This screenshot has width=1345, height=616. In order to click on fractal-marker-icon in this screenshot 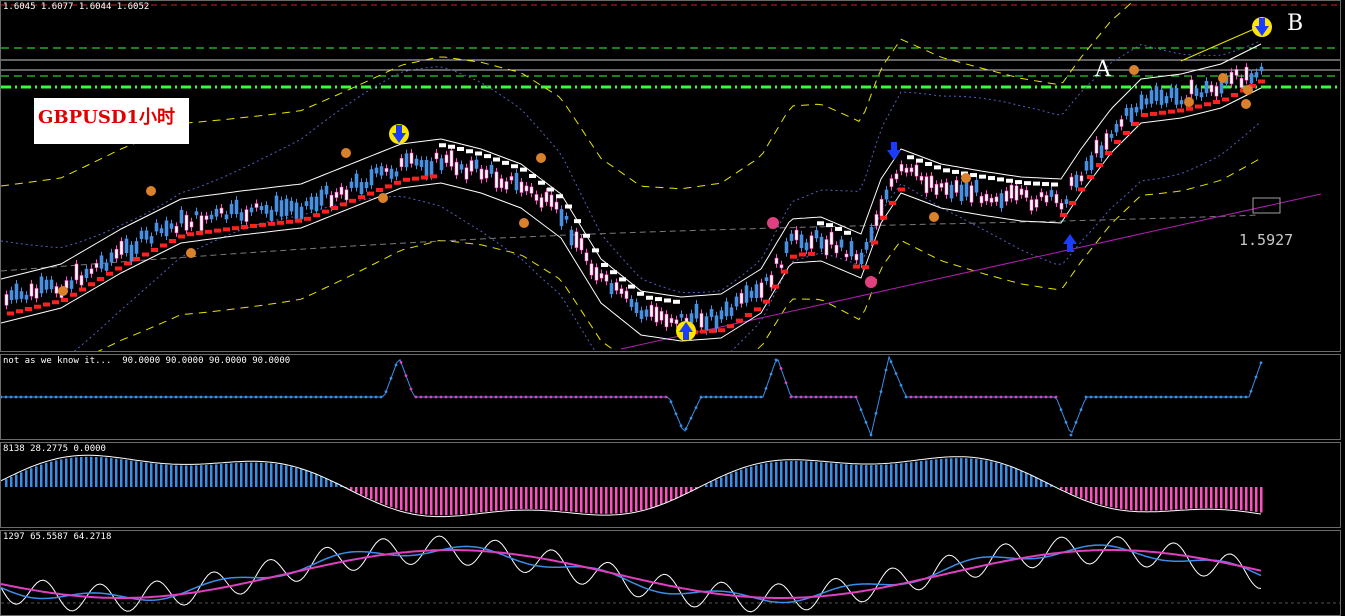, I will do `click(1223, 78)`.